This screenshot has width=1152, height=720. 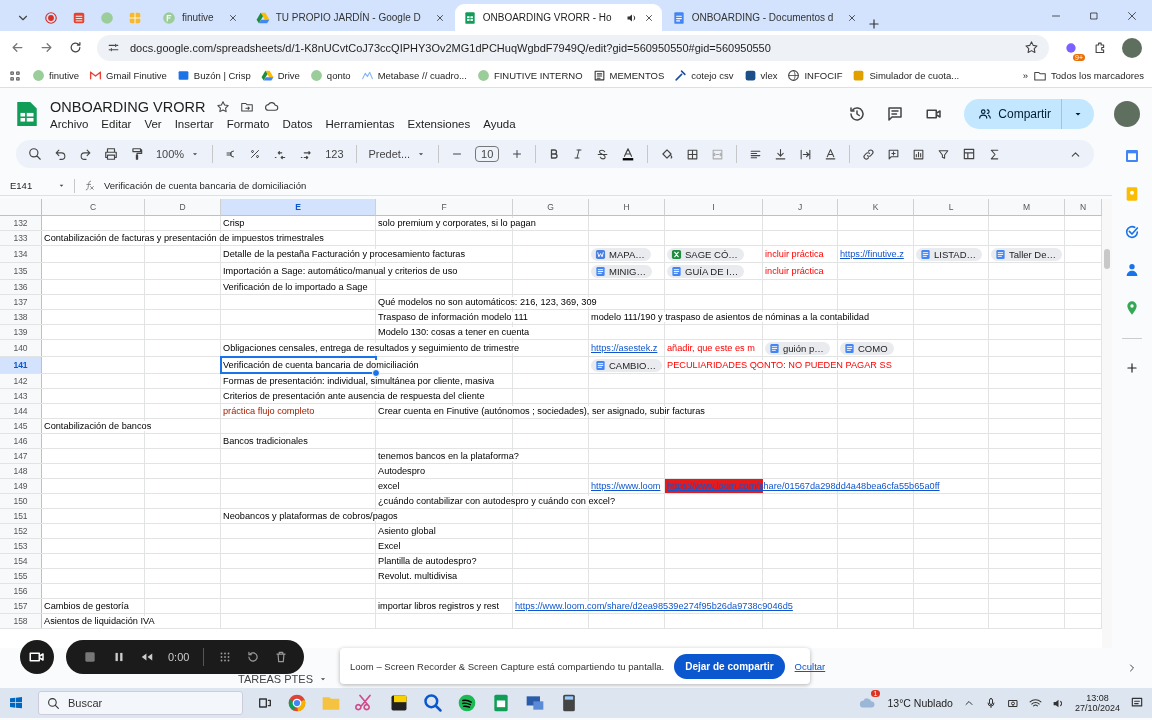 What do you see at coordinates (714, 207) in the screenshot?
I see `column-header: I` at bounding box center [714, 207].